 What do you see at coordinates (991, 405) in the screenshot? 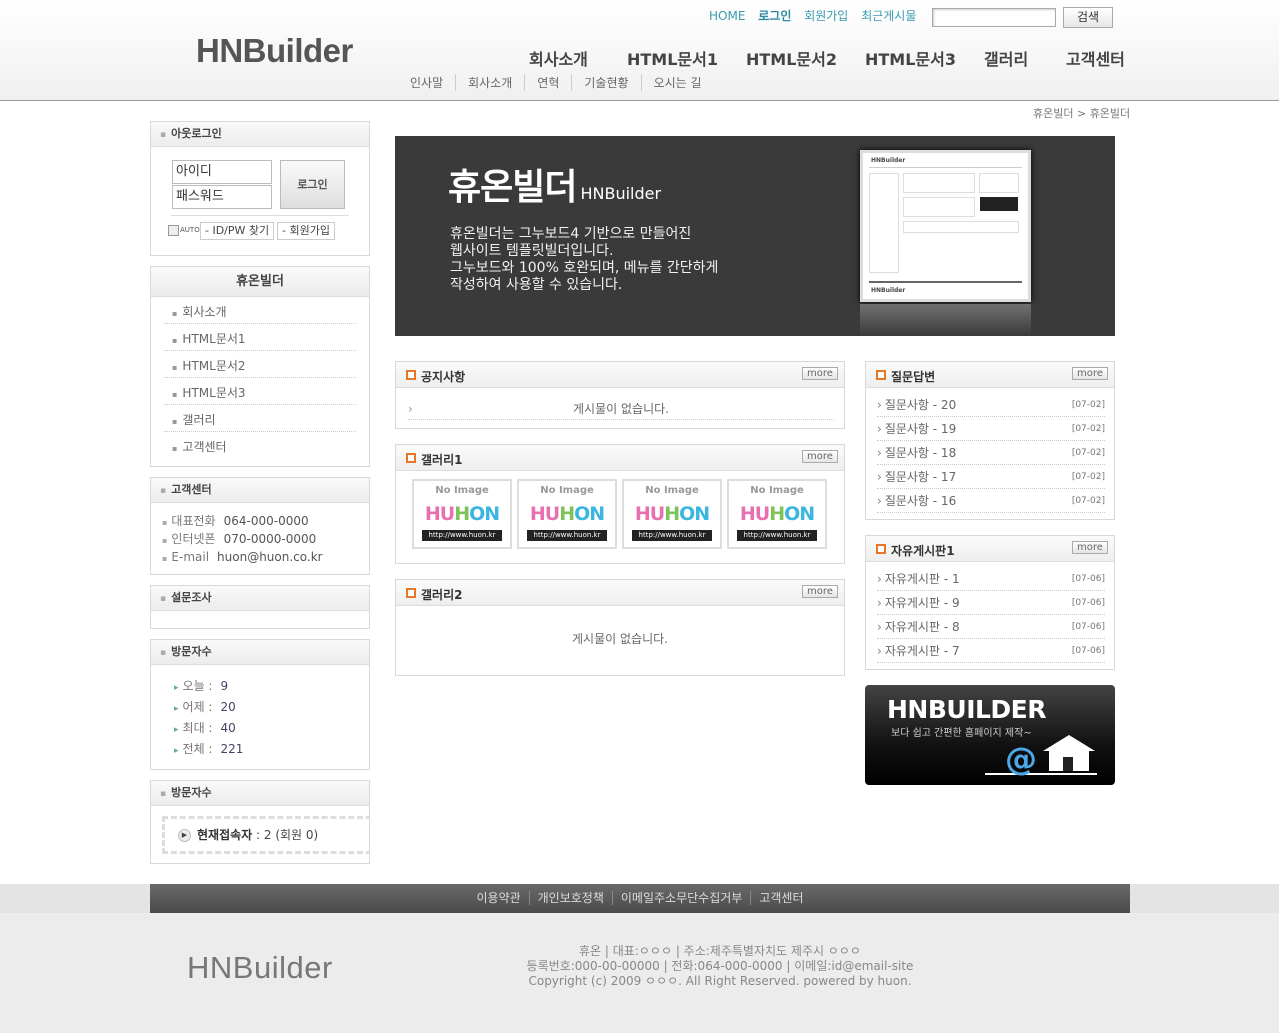
I see `list-item: 질문사항 - 20 [07-02]` at bounding box center [991, 405].